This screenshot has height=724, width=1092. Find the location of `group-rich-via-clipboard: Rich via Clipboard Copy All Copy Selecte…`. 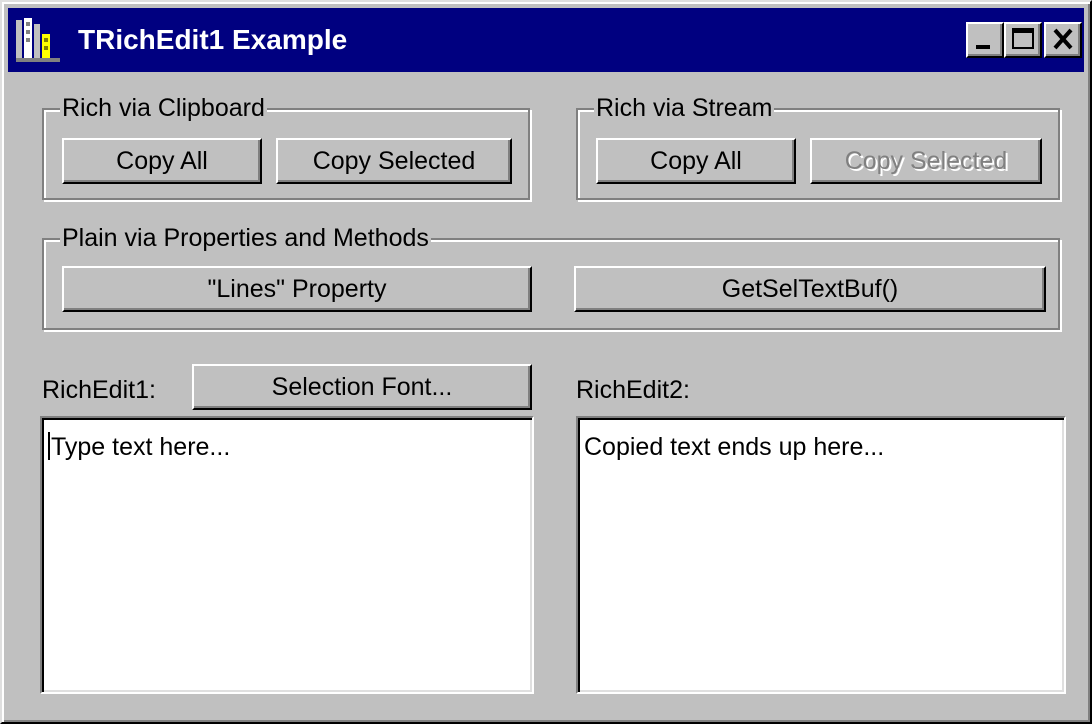

group-rich-via-clipboard: Rich via Clipboard Copy All Copy Selecte… is located at coordinates (286, 146).